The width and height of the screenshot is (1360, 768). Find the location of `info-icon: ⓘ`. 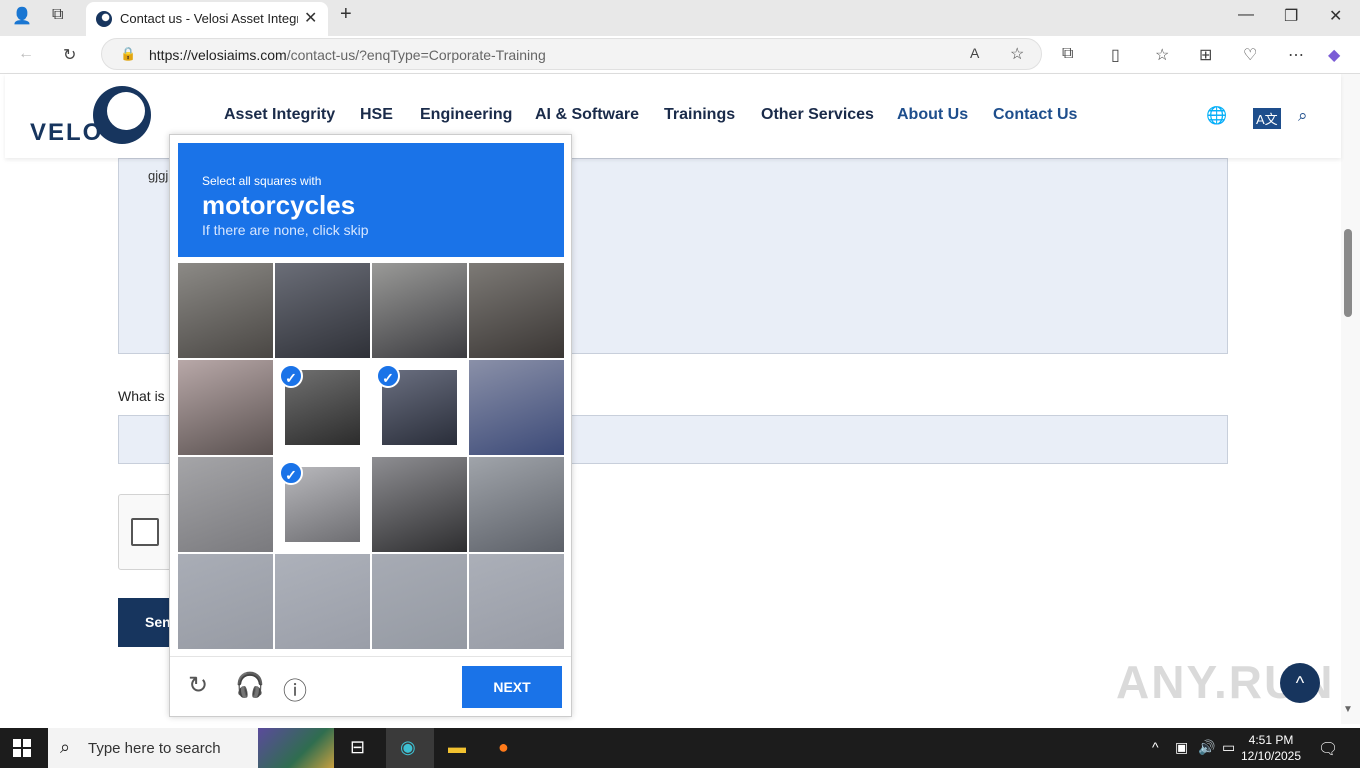

info-icon: ⓘ is located at coordinates (295, 688).